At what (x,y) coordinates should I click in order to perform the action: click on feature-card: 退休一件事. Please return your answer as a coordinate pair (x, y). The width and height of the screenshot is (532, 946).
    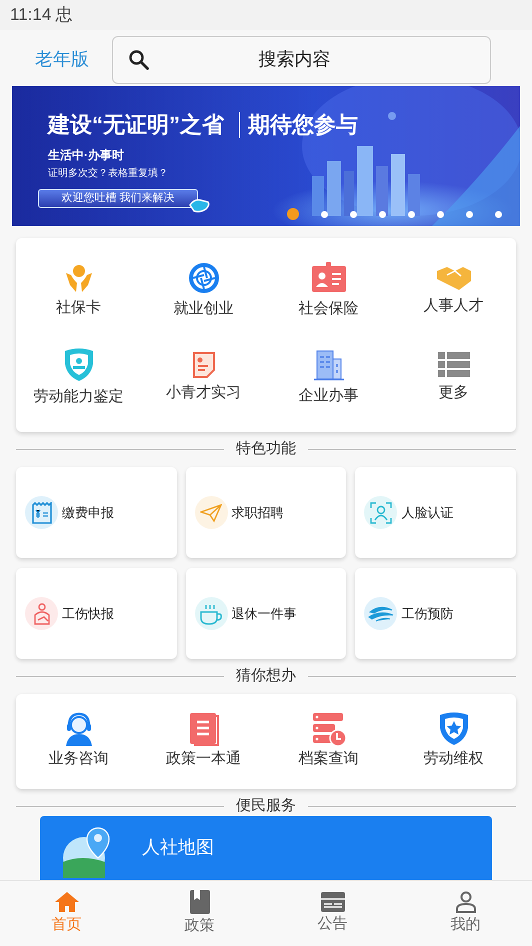
    Looking at the image, I should click on (266, 613).